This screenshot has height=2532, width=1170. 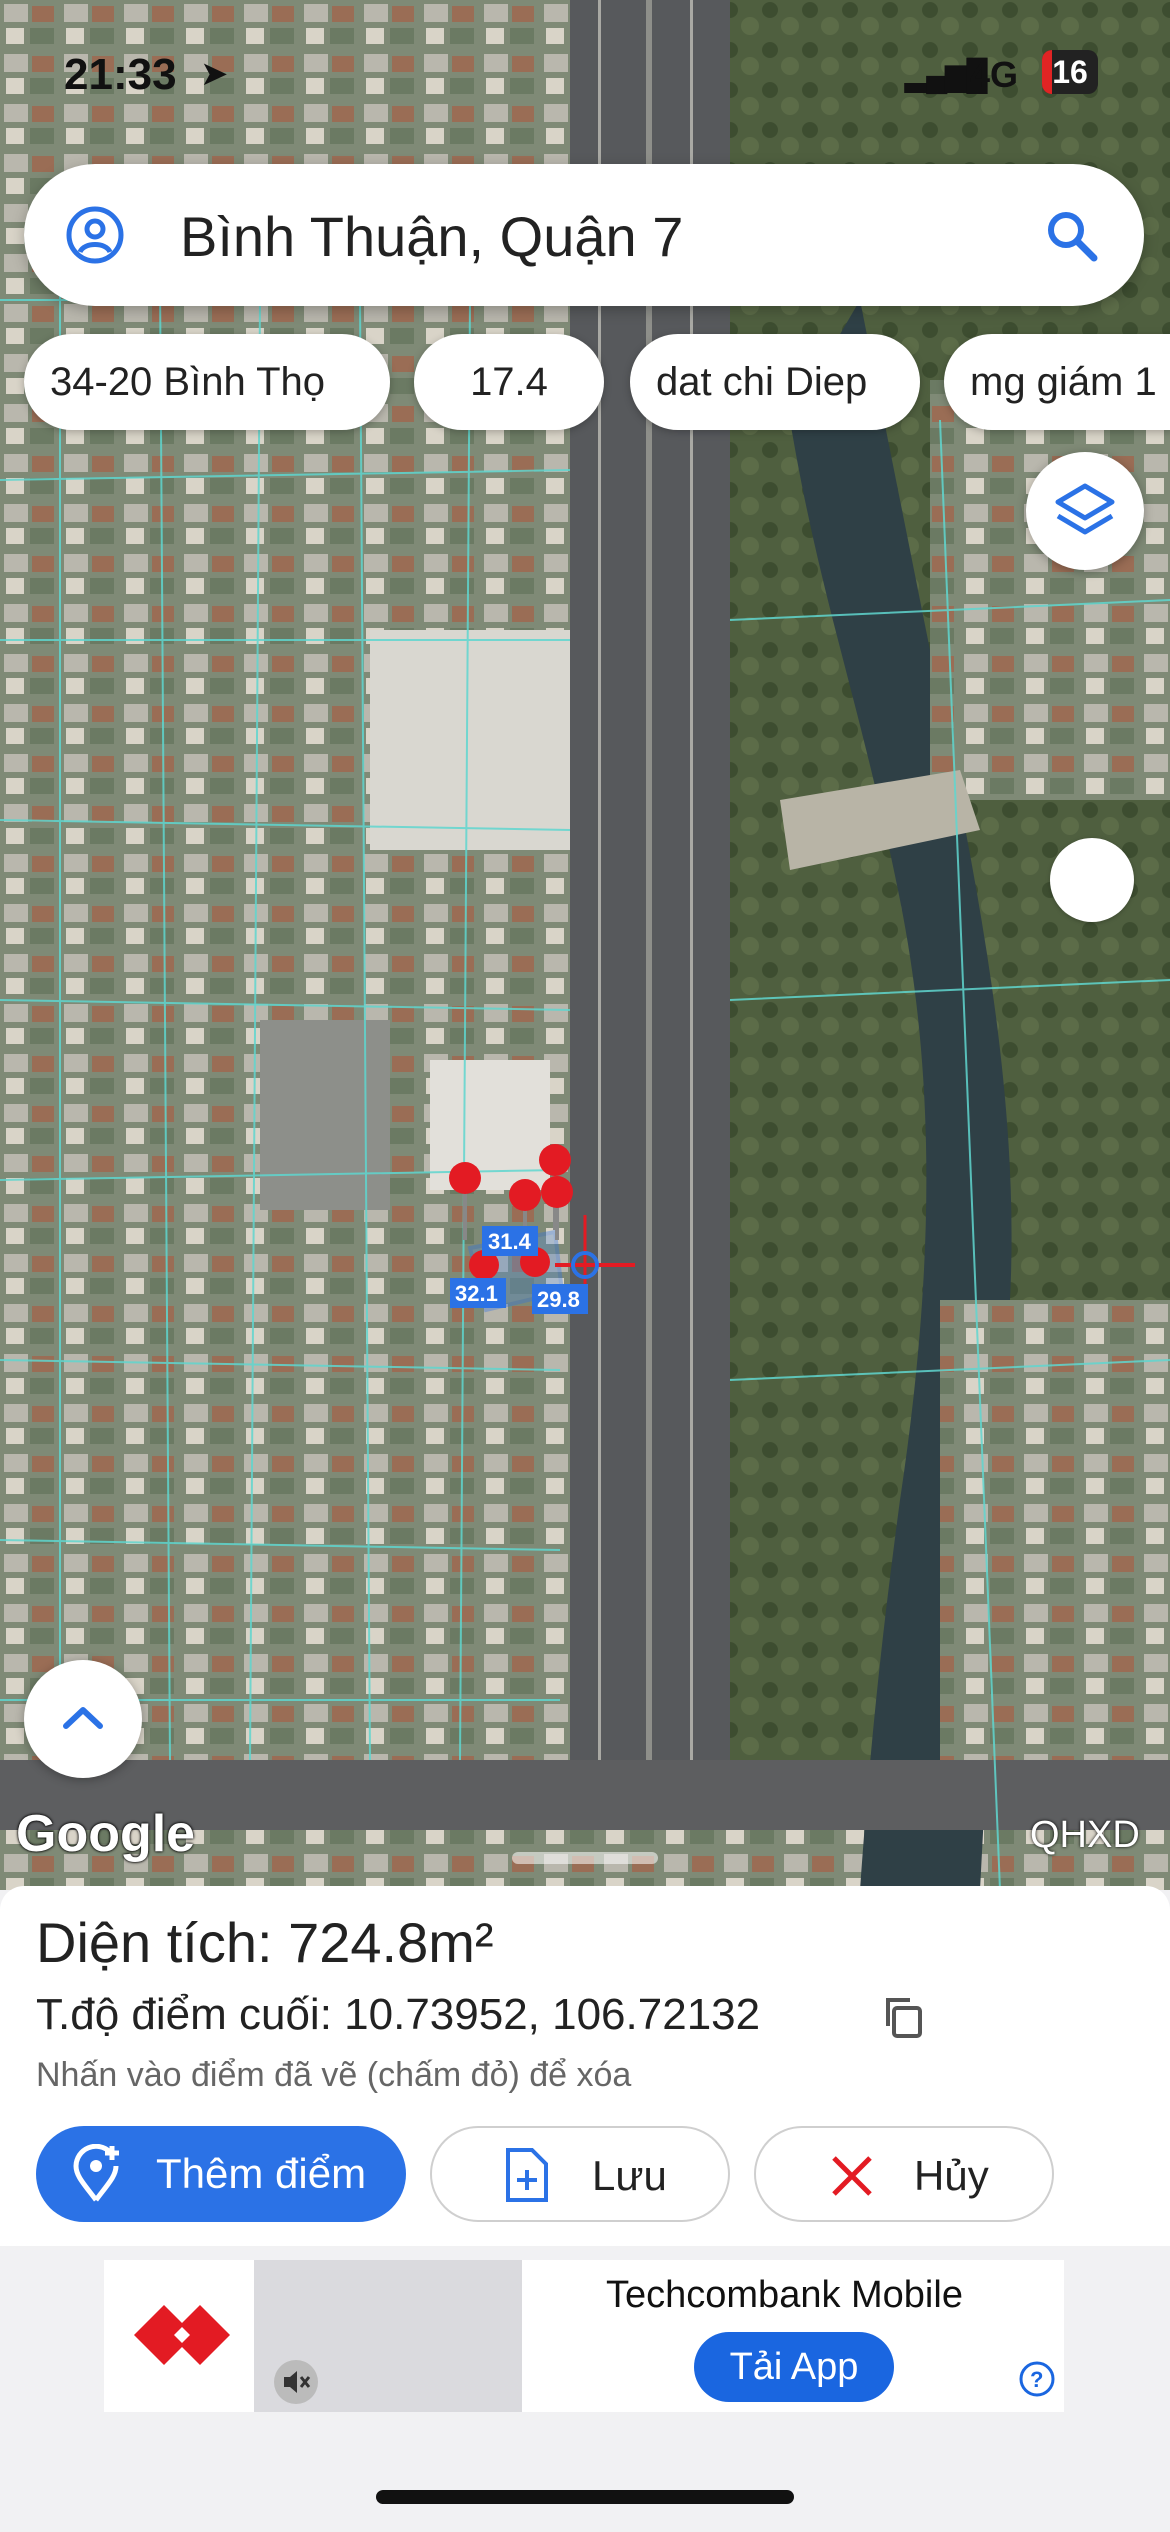 What do you see at coordinates (951, 2175) in the screenshot?
I see `cancel-label: Hủy` at bounding box center [951, 2175].